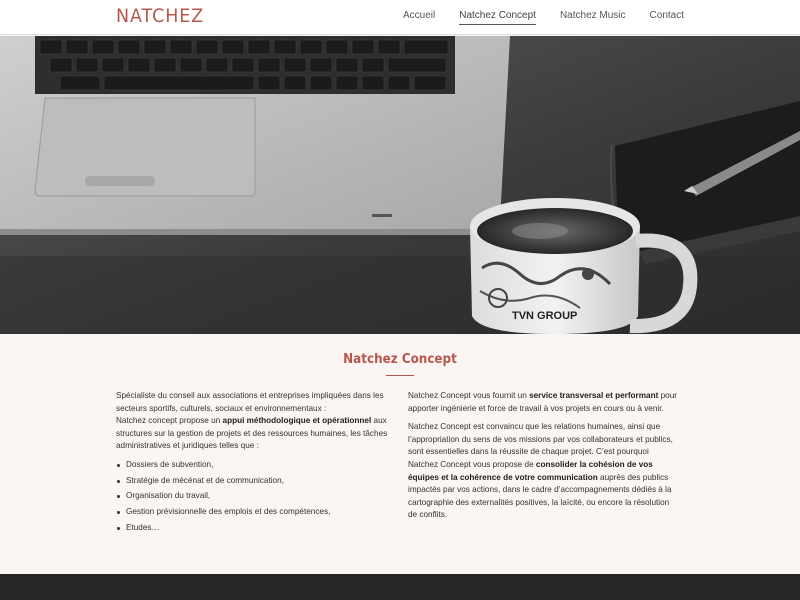  I want to click on nav-item-accueil: Accueil, so click(419, 17).